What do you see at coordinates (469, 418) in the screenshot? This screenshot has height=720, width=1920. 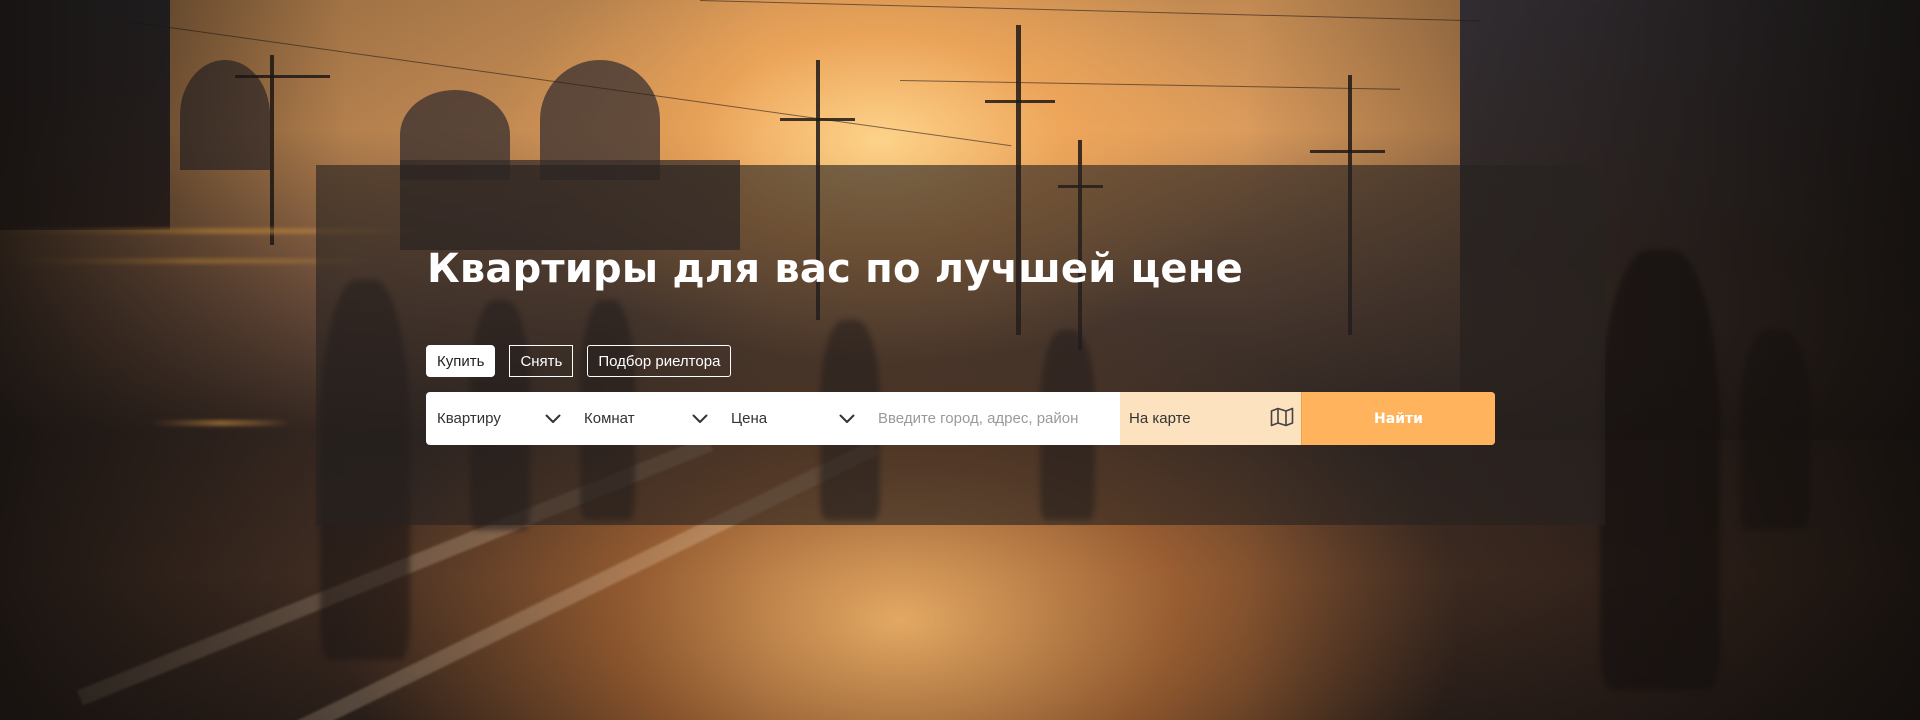 I see `property-type-value: Квартиру` at bounding box center [469, 418].